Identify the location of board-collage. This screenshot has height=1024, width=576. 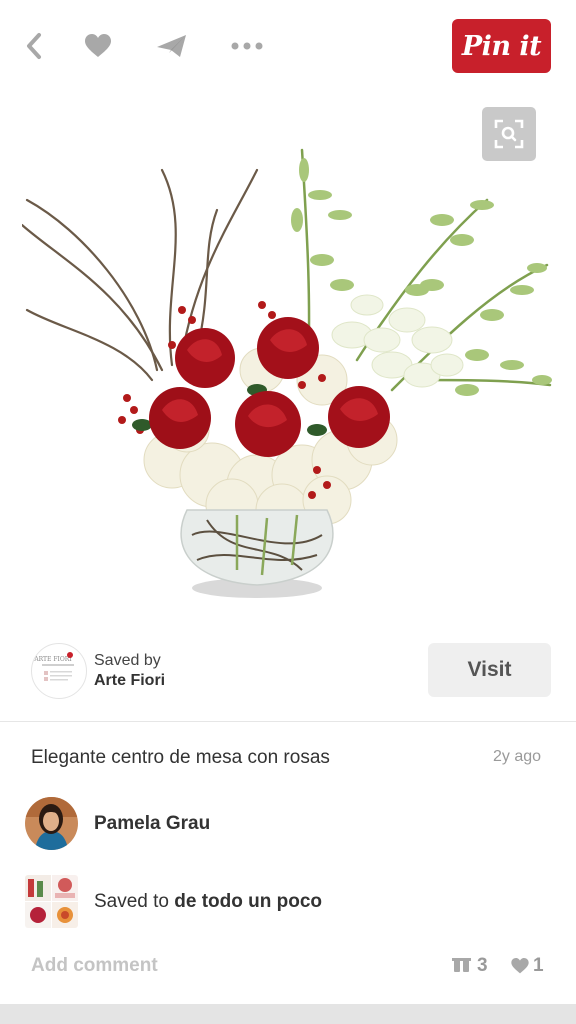
(51, 901).